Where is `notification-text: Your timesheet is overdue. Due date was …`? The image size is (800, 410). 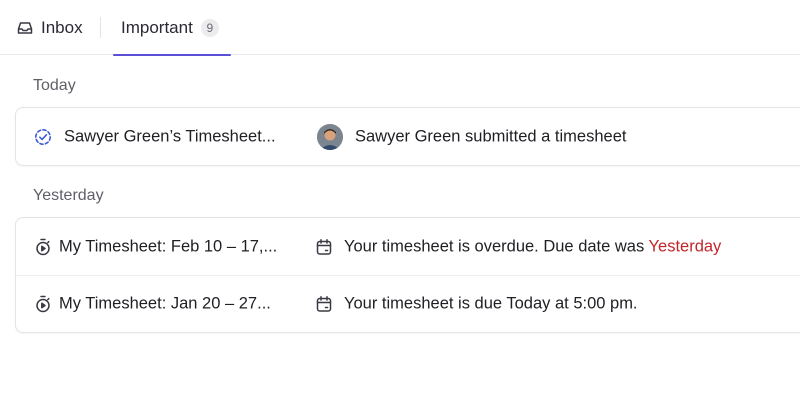
notification-text: Your timesheet is overdue. Due date was … is located at coordinates (532, 246).